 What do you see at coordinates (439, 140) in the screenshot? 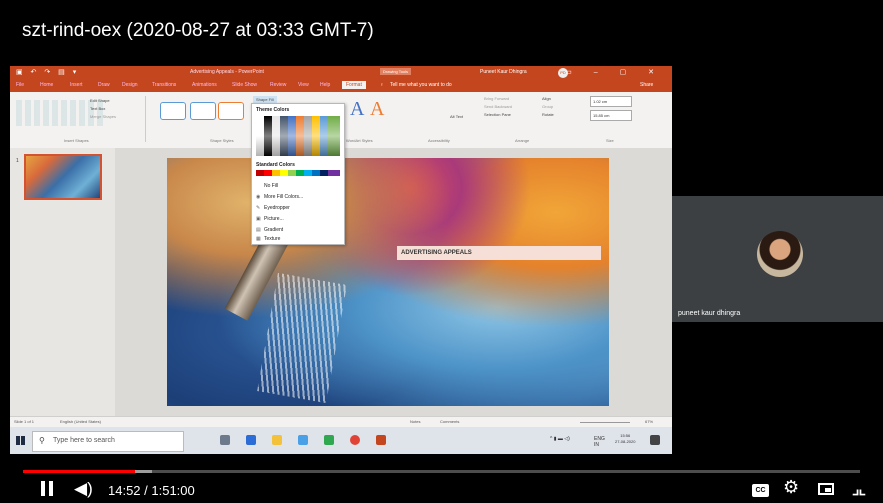
I see `group-accessibility: Accessibility` at bounding box center [439, 140].